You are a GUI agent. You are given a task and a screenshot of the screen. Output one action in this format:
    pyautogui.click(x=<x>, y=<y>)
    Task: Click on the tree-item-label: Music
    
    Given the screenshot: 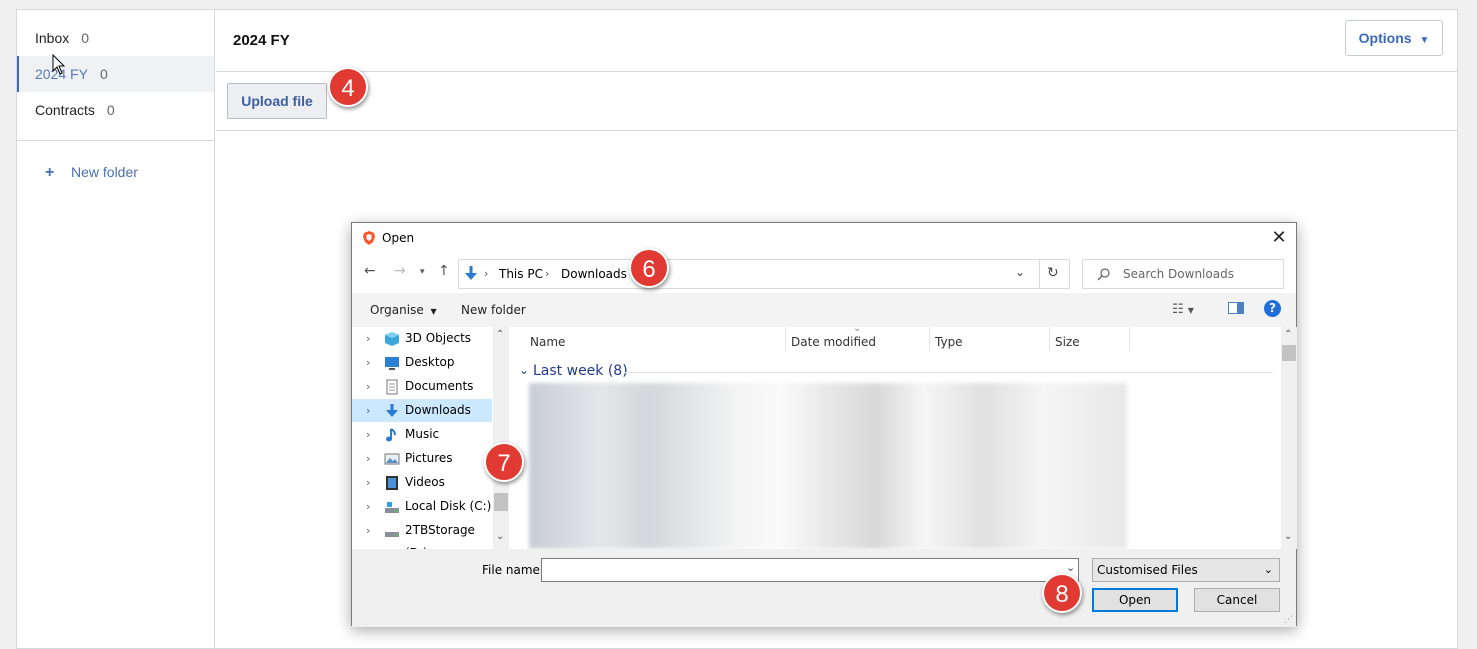 What is the action you would take?
    pyautogui.click(x=422, y=434)
    